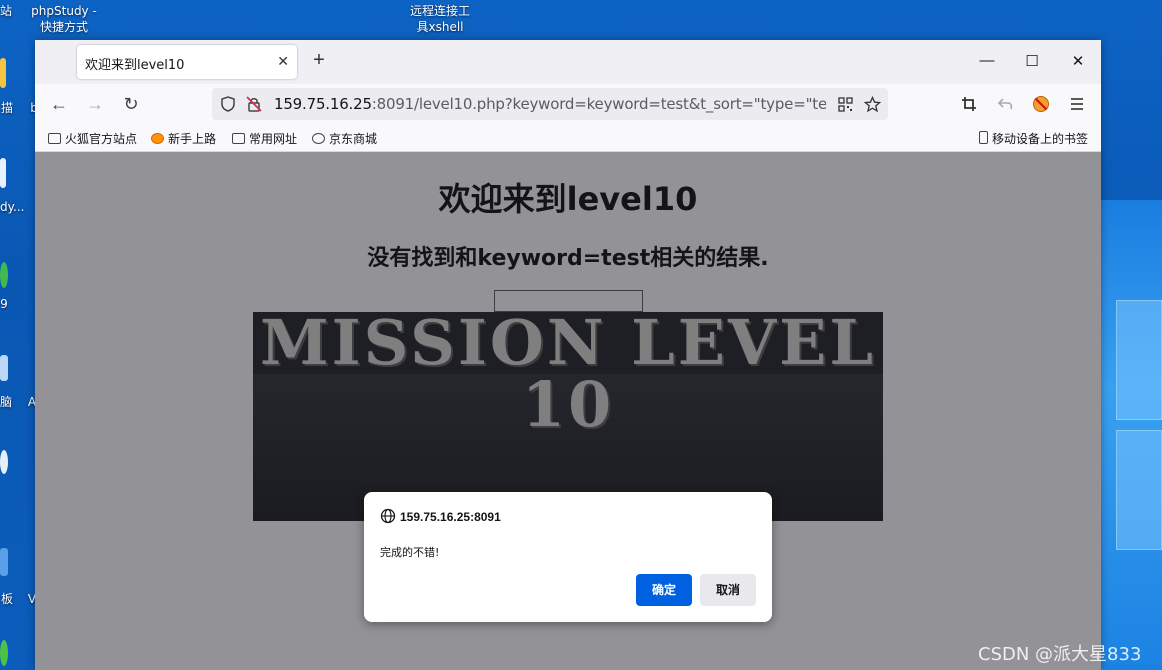 This screenshot has height=670, width=1162. What do you see at coordinates (192, 139) in the screenshot?
I see `bookmark-label: 新手上路` at bounding box center [192, 139].